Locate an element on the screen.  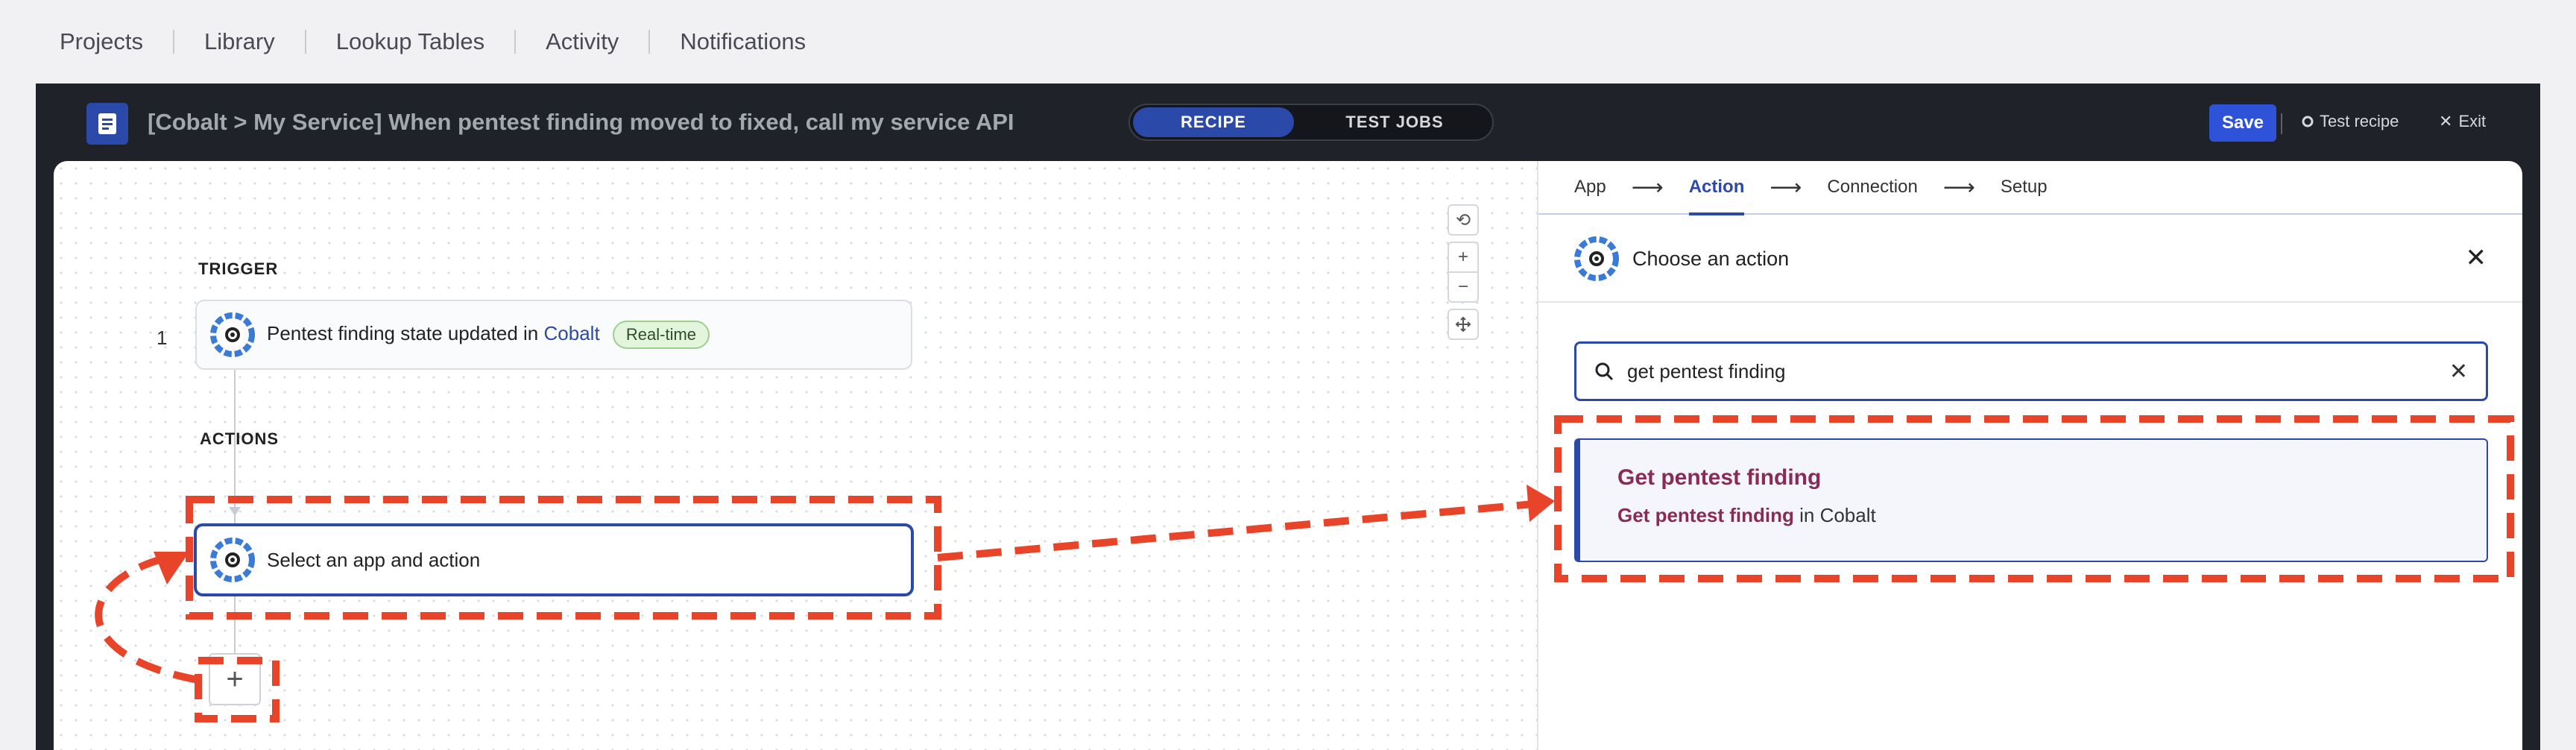
nav-projects: Projects is located at coordinates (102, 41).